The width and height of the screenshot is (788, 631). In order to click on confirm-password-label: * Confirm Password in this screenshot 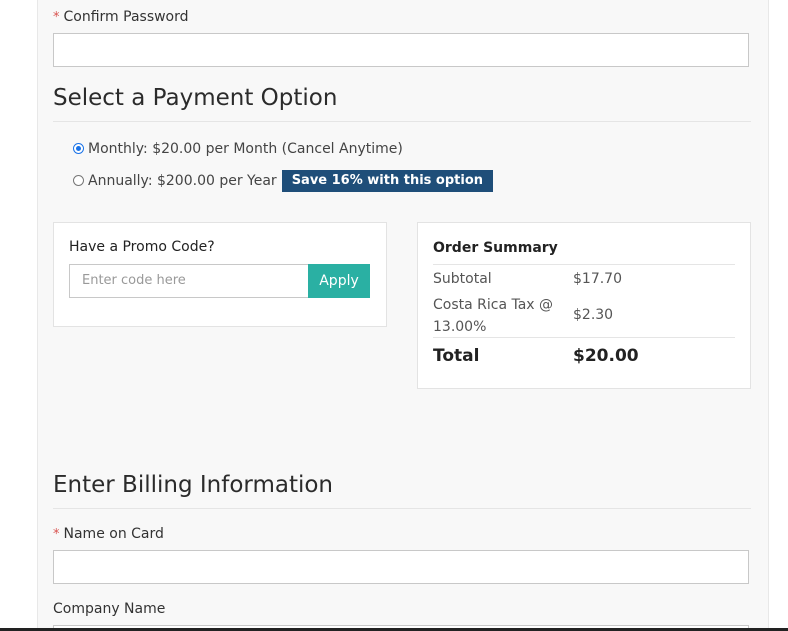, I will do `click(121, 17)`.